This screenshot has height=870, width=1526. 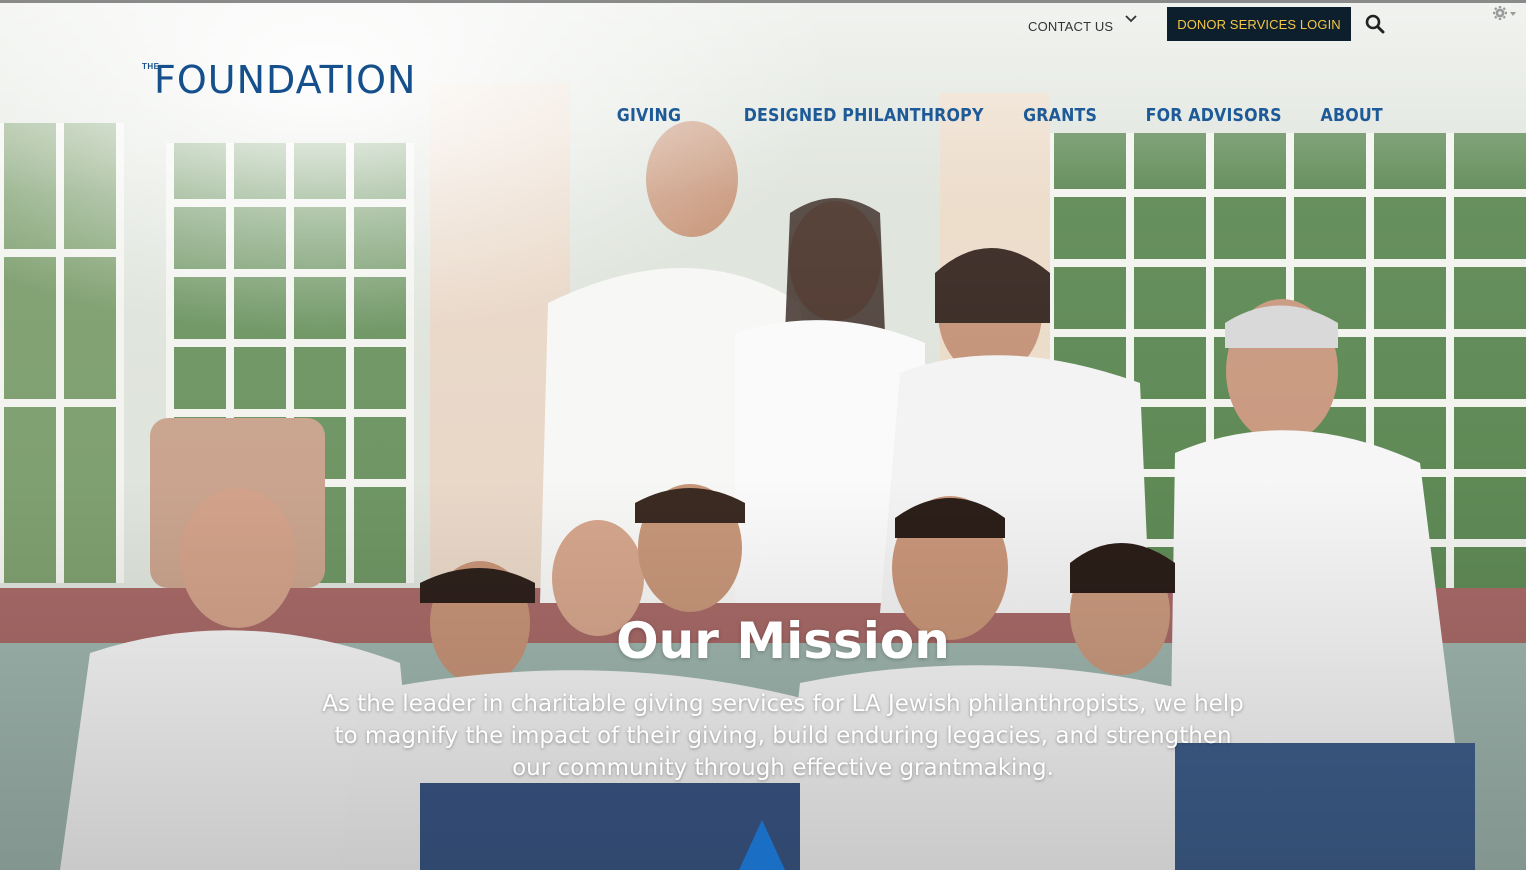 I want to click on caret-down-icon, so click(x=1513, y=14).